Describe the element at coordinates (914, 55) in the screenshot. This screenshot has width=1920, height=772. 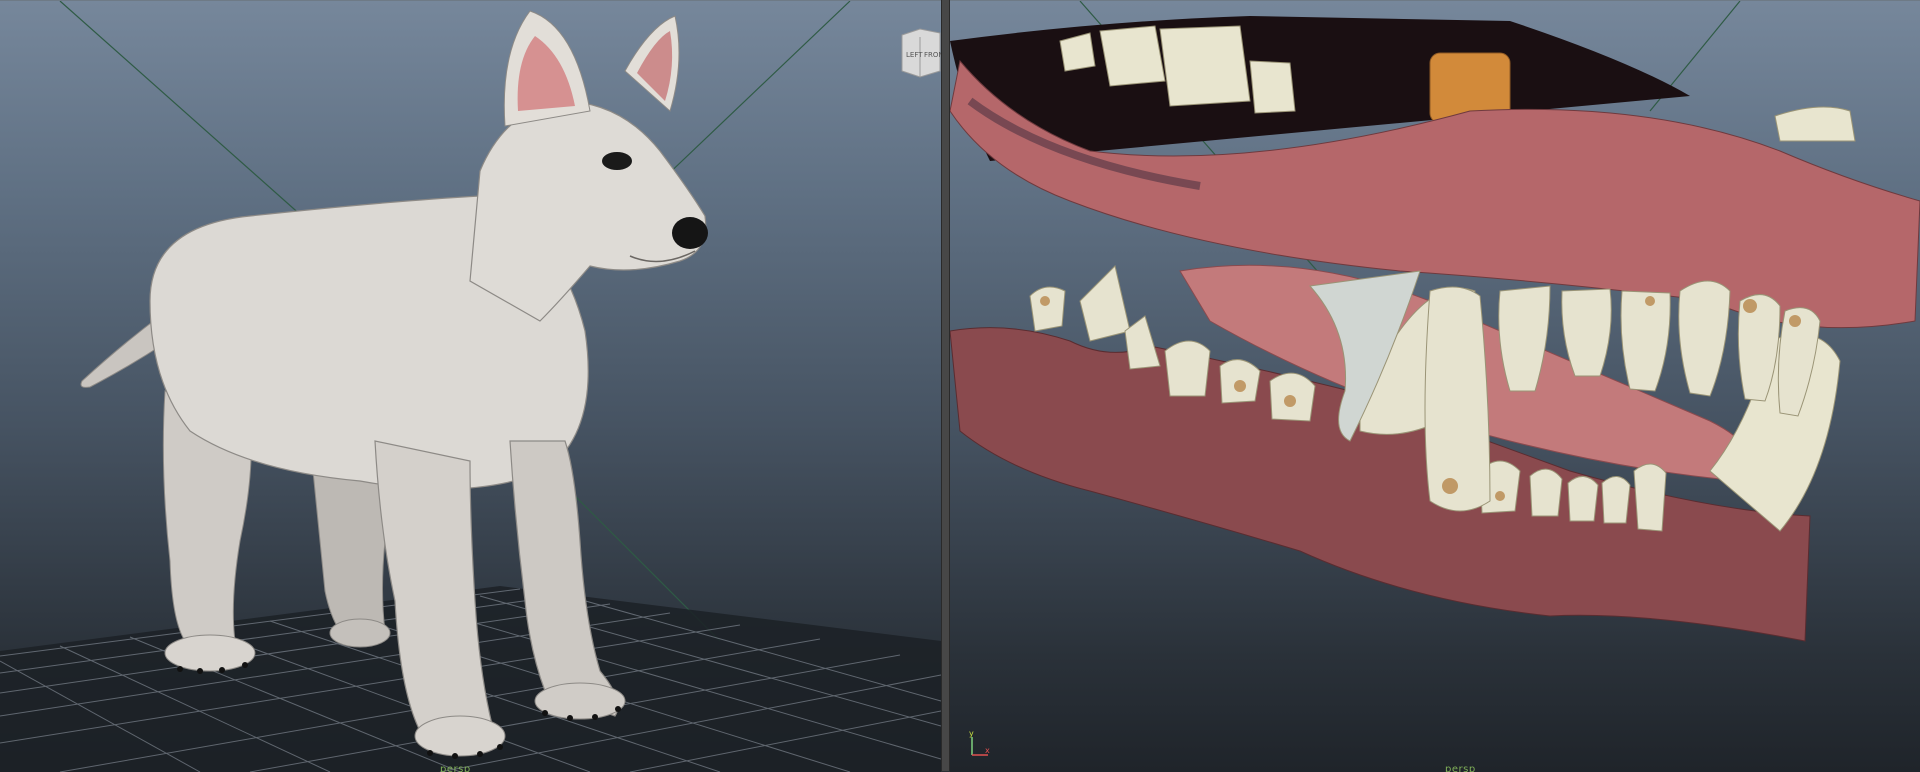
I see `viewcube-left-face: LEFT` at that location.